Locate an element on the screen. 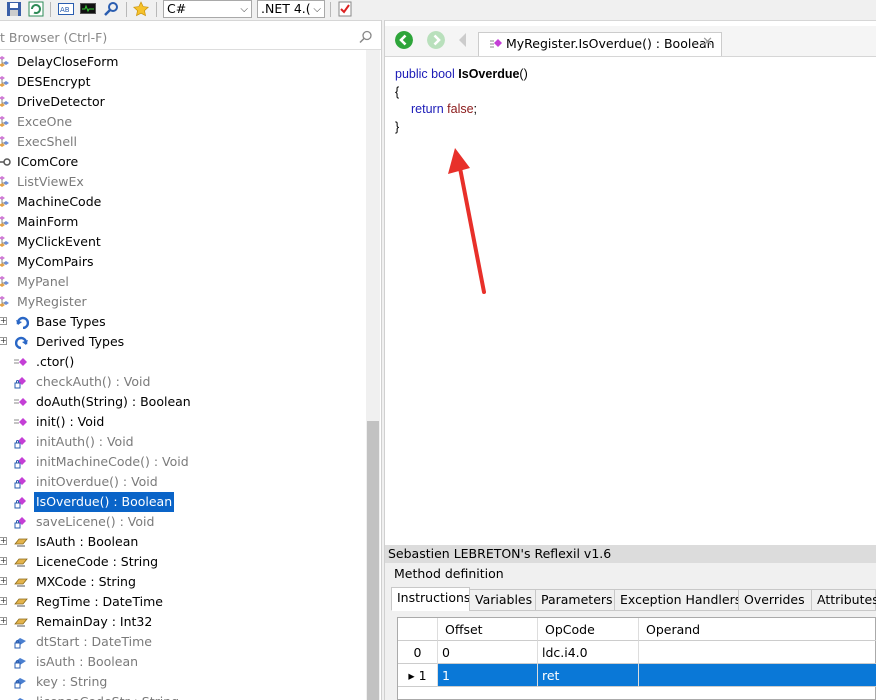 The width and height of the screenshot is (876, 700). back-icon is located at coordinates (404, 40).